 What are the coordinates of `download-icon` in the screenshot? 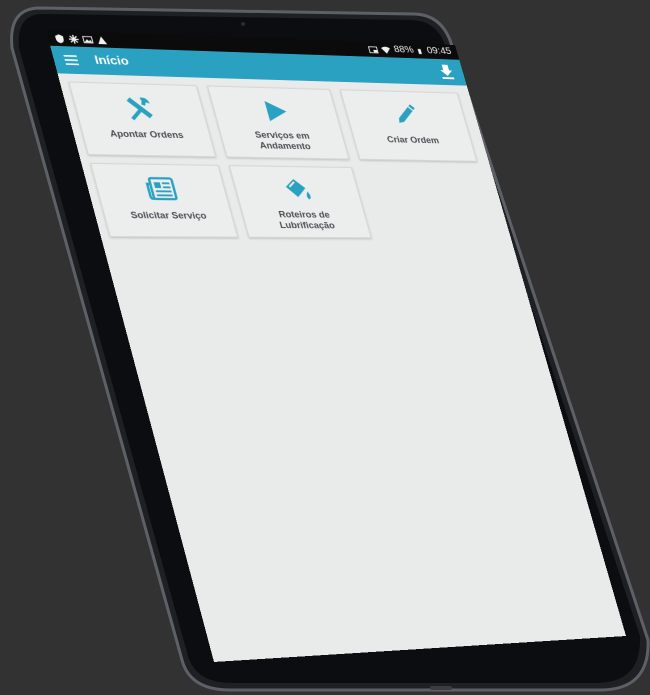 It's located at (447, 72).